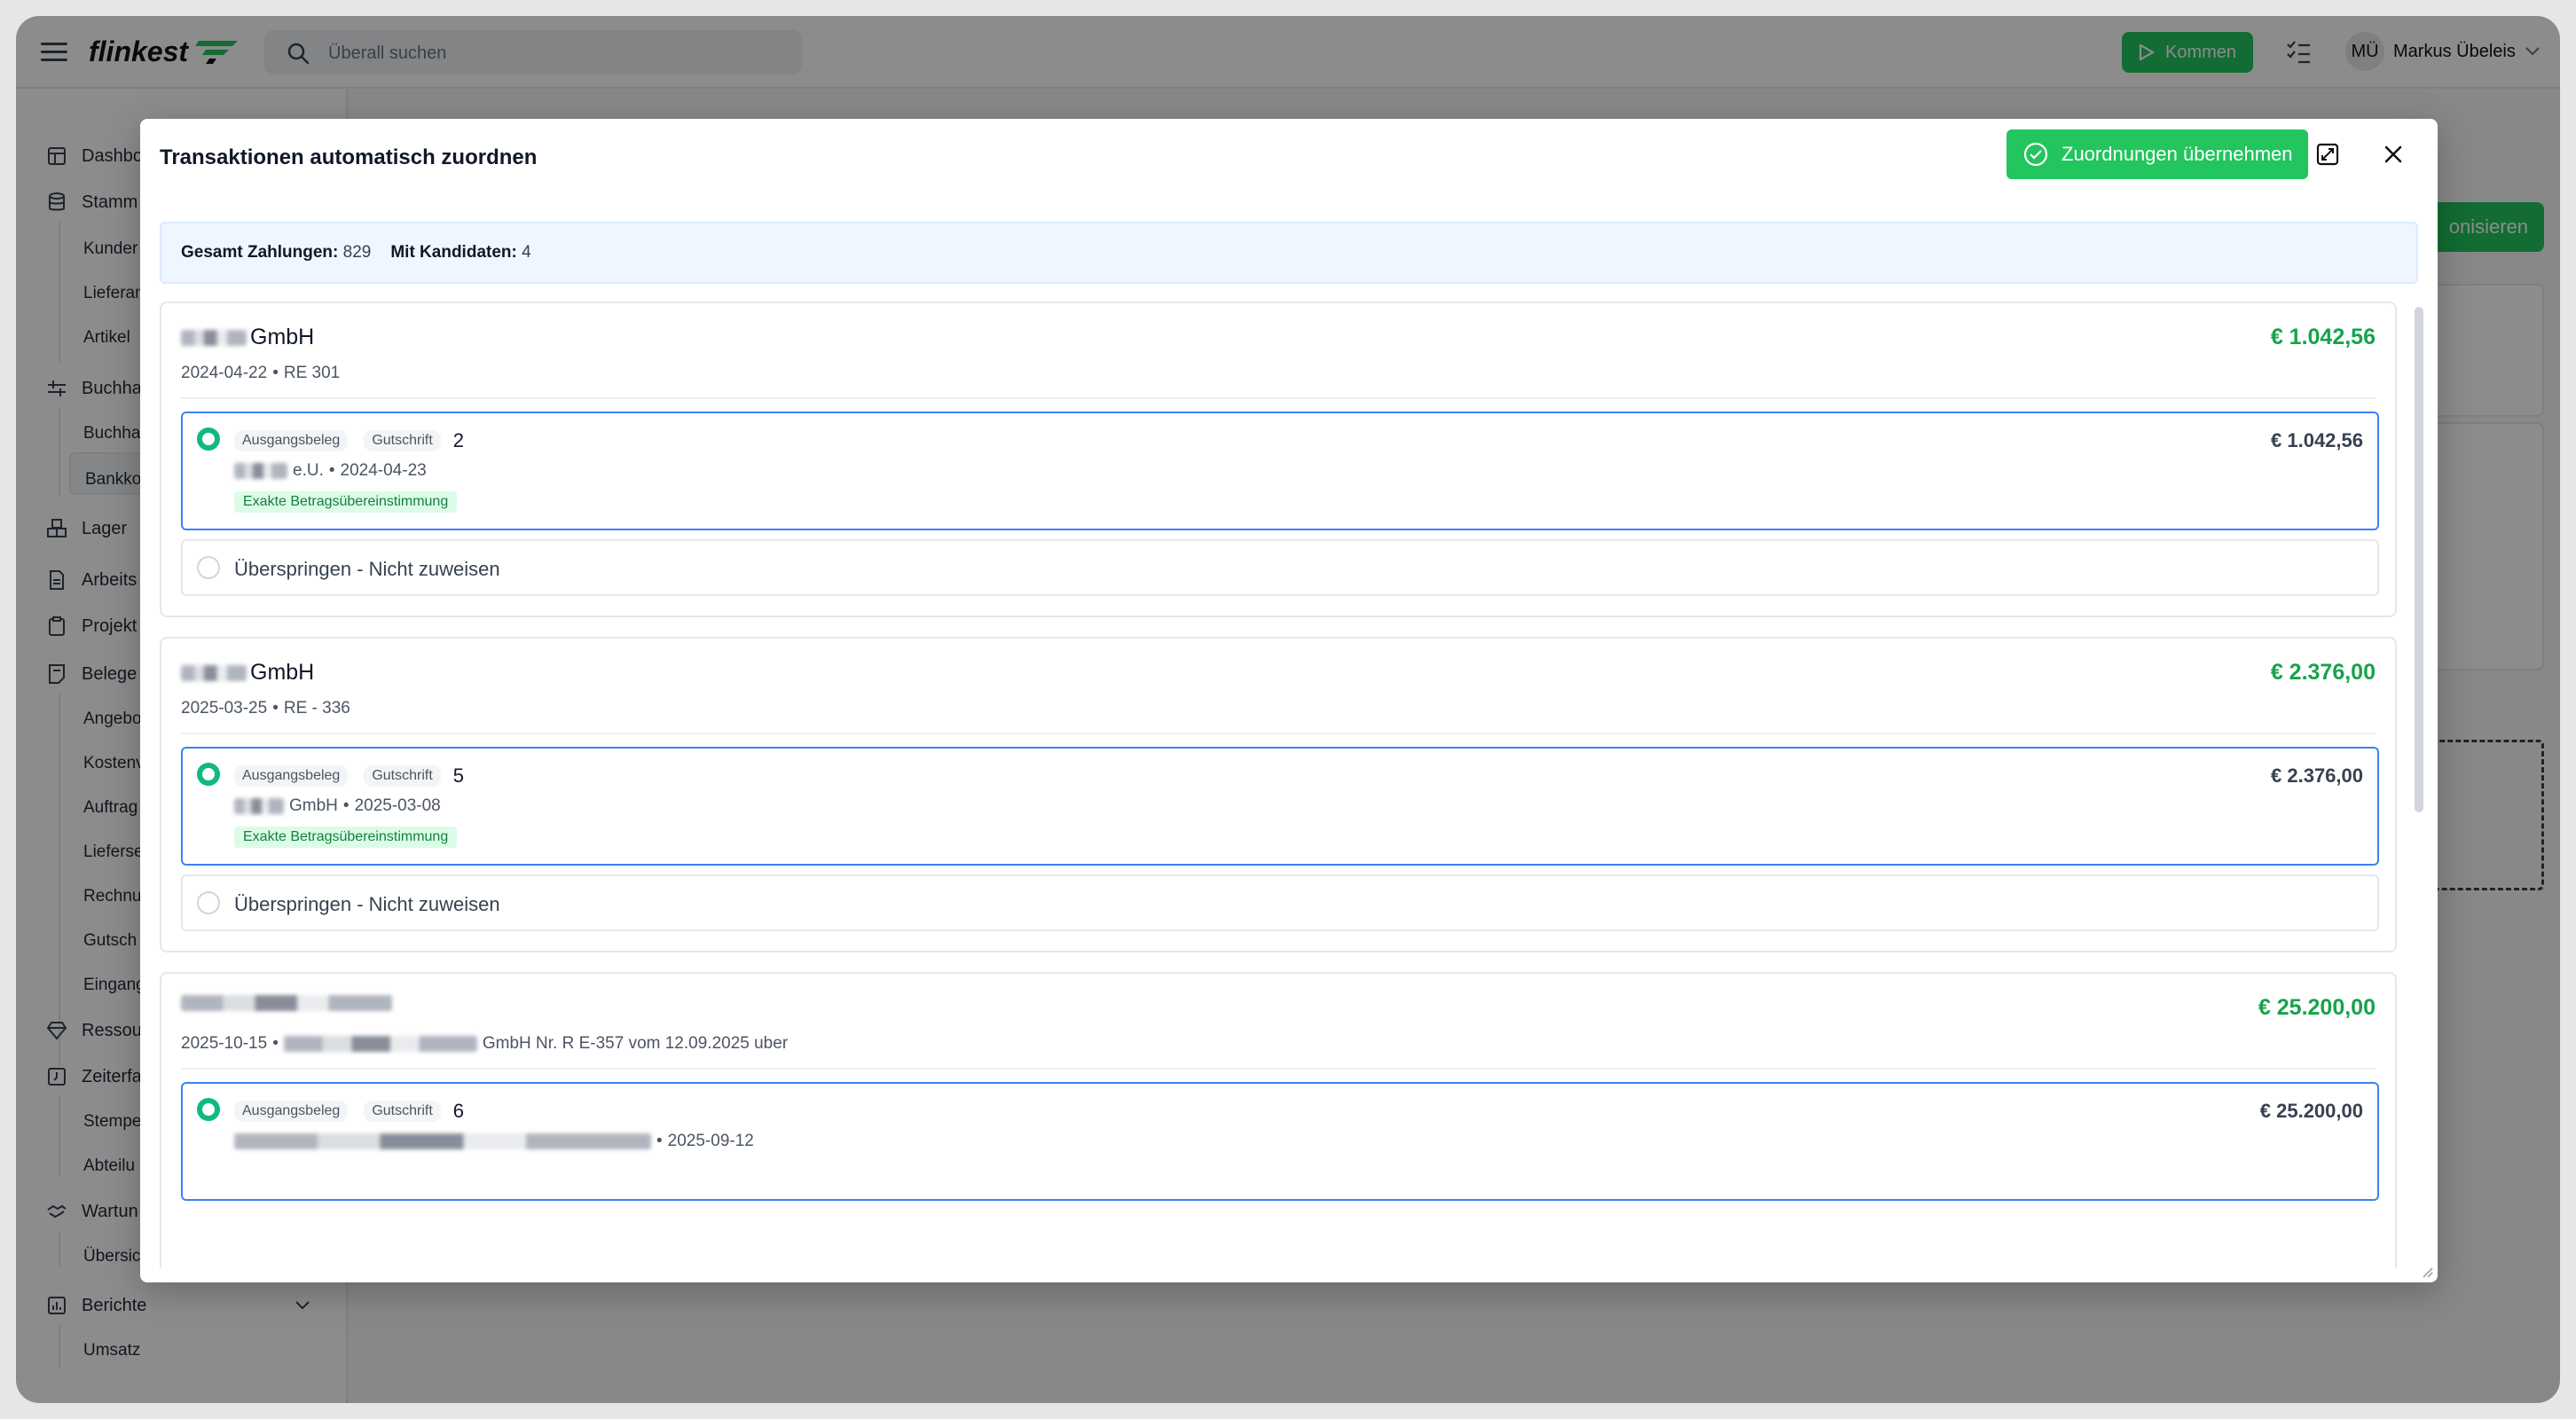  Describe the element at coordinates (2323, 337) in the screenshot. I see `transaction-amount: € 1.042,56` at that location.